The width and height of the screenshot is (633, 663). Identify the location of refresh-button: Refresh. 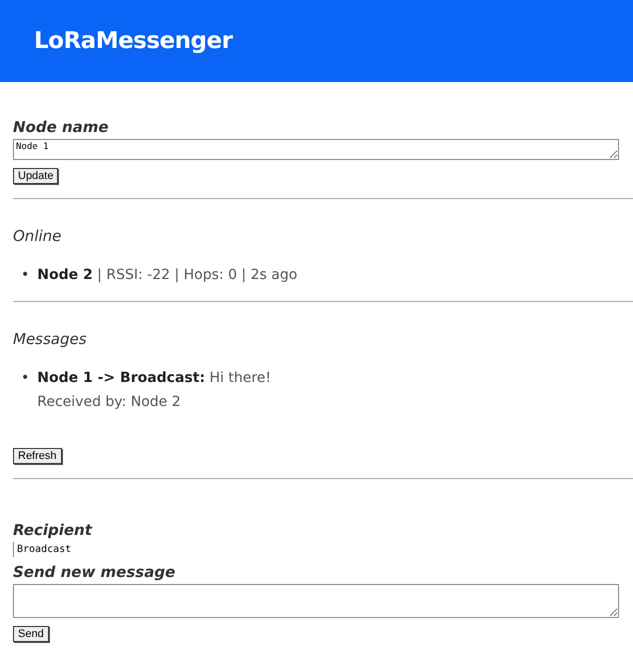
(37, 456).